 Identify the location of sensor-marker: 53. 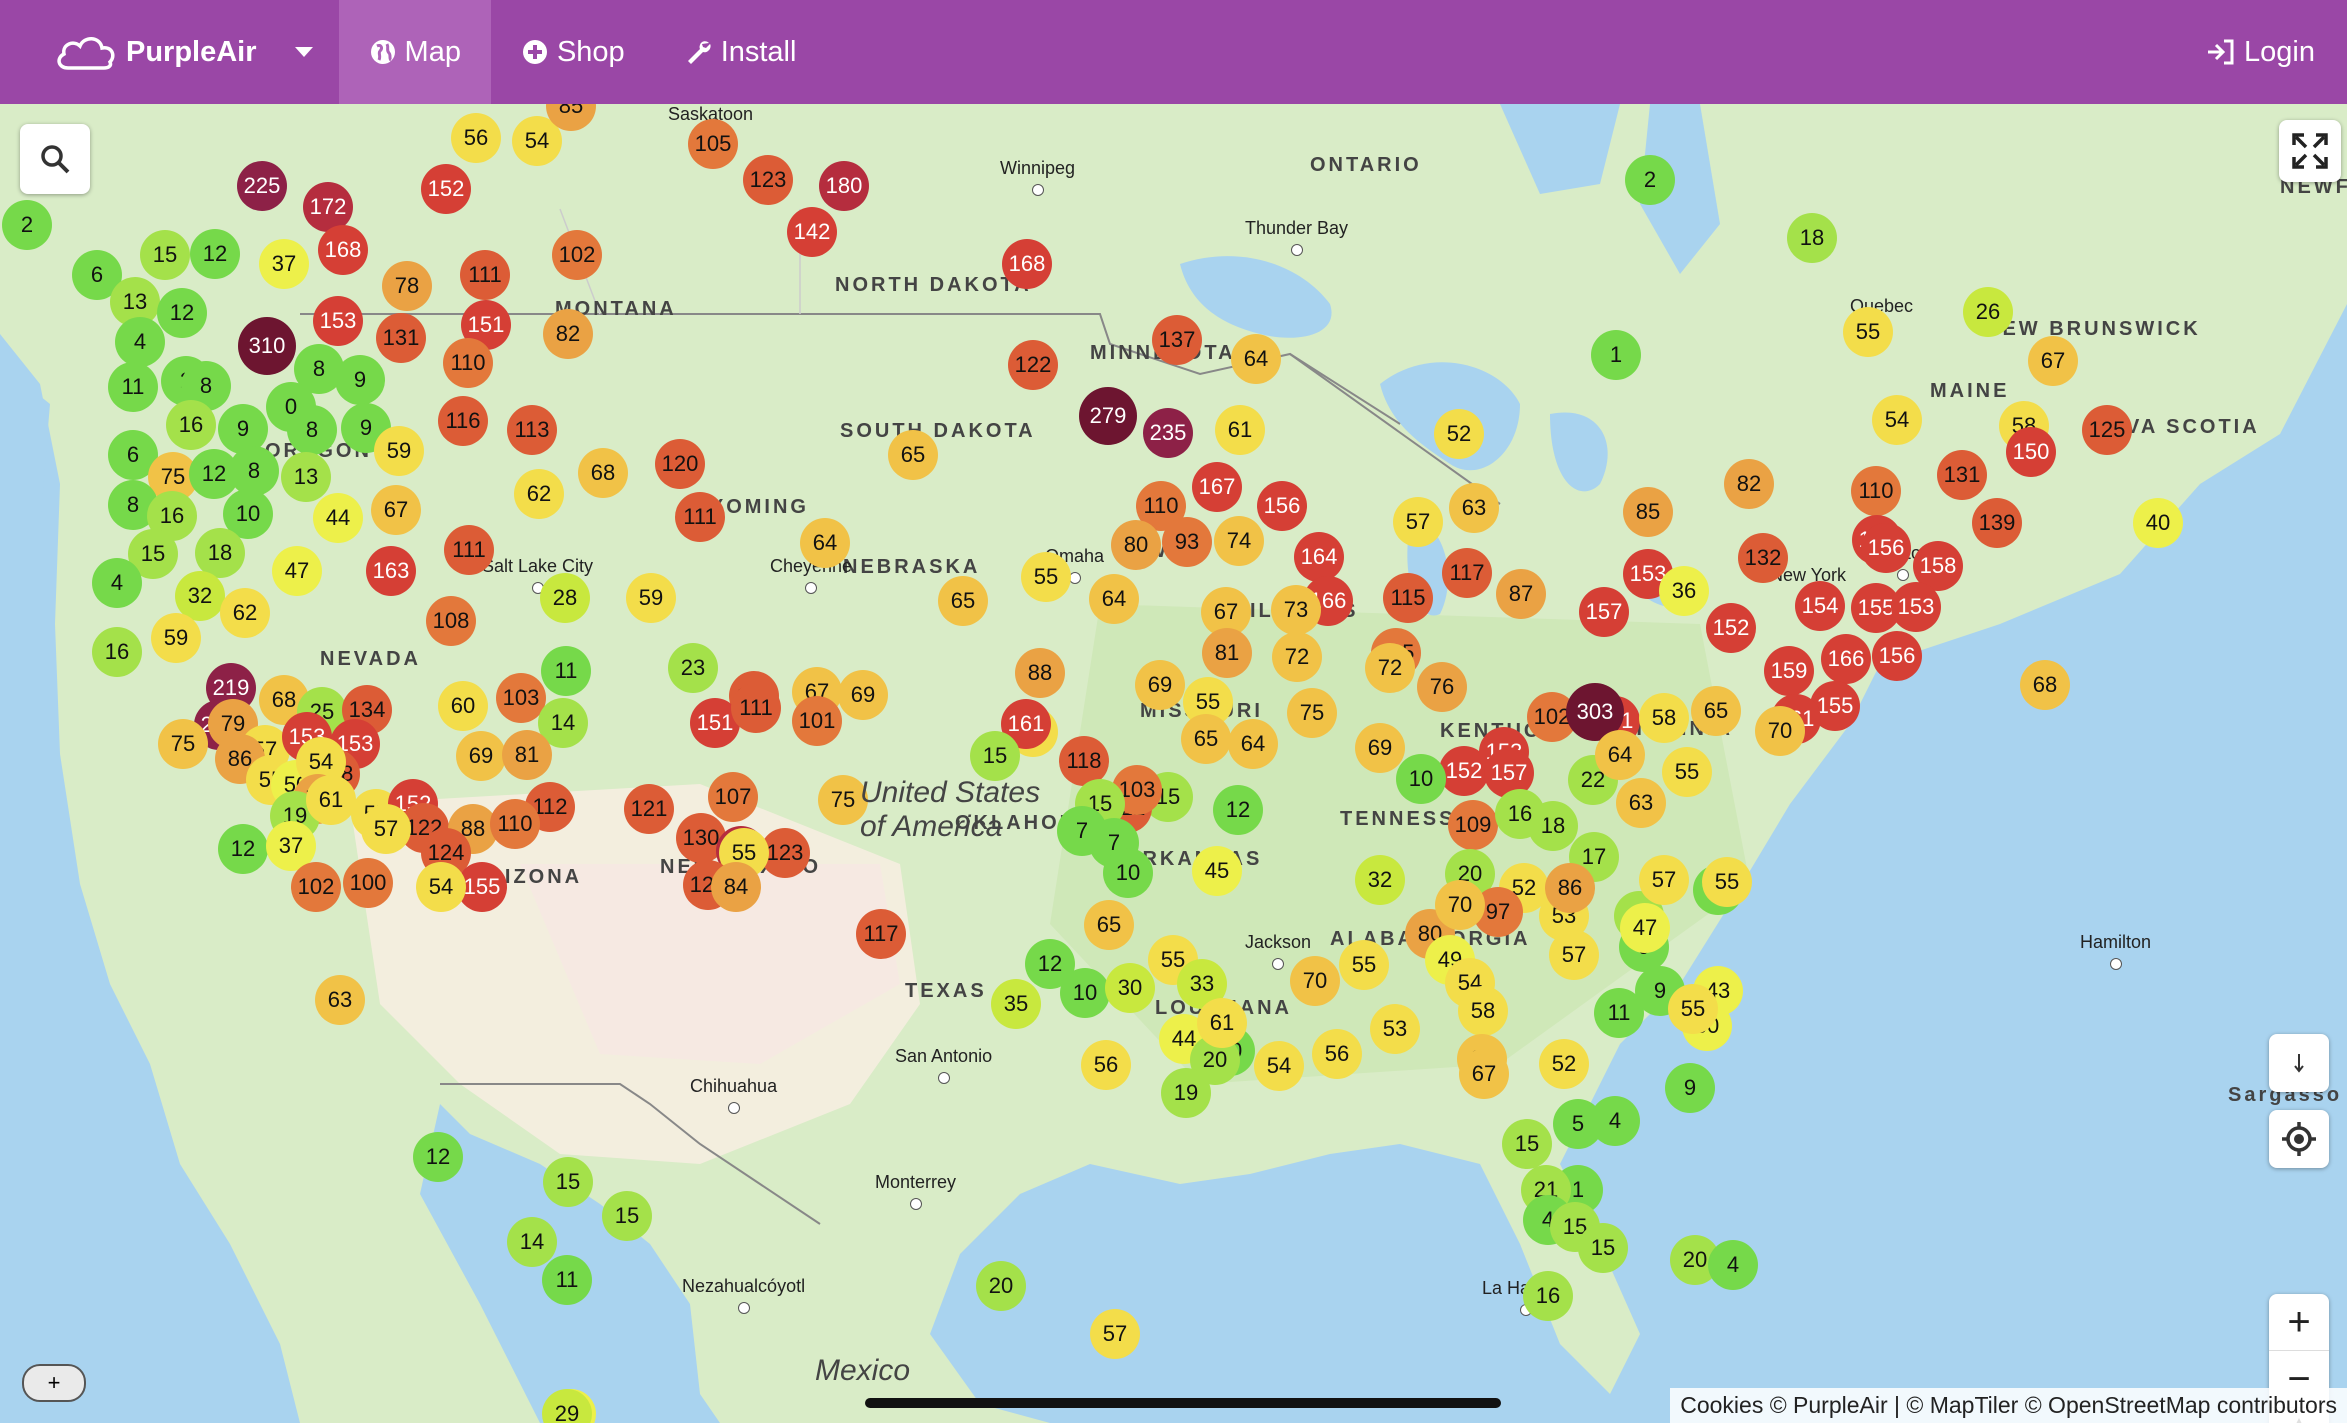
(1395, 1029).